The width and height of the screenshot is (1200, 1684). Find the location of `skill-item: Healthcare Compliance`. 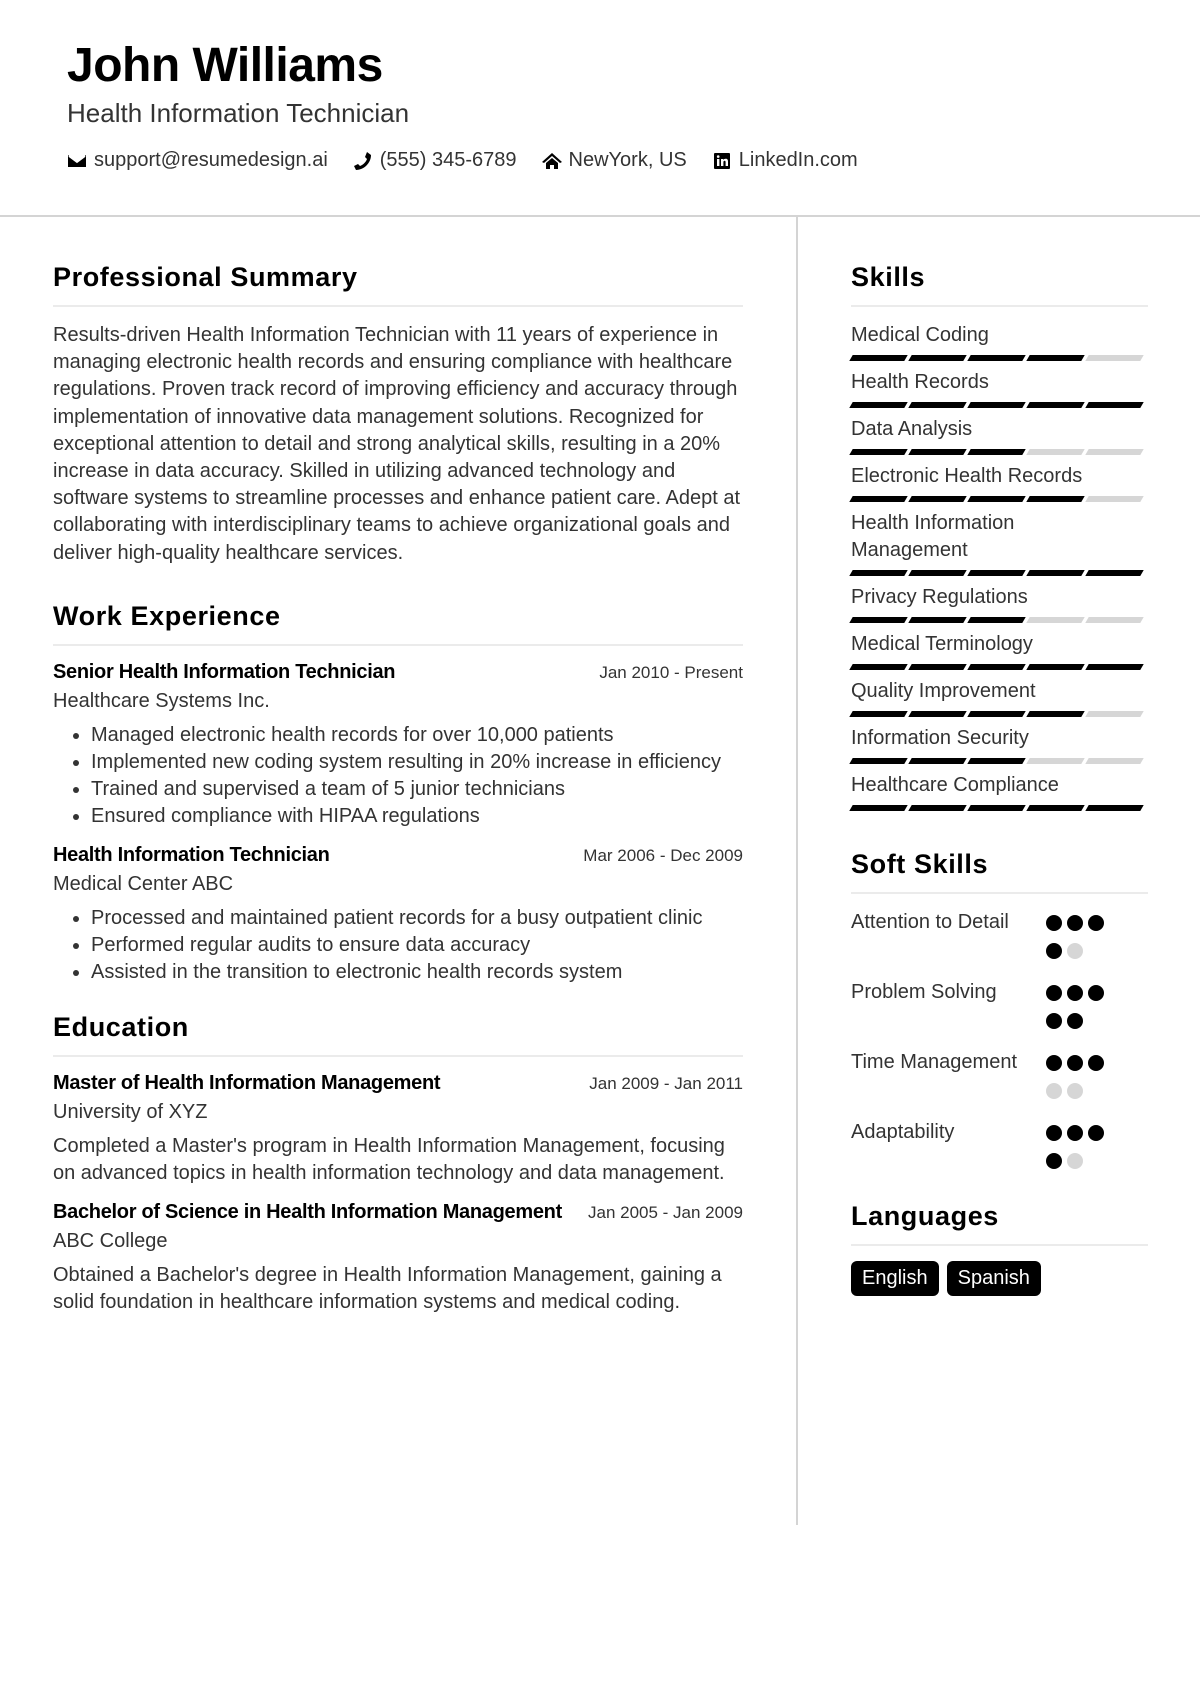

skill-item: Healthcare Compliance is located at coordinates (998, 791).